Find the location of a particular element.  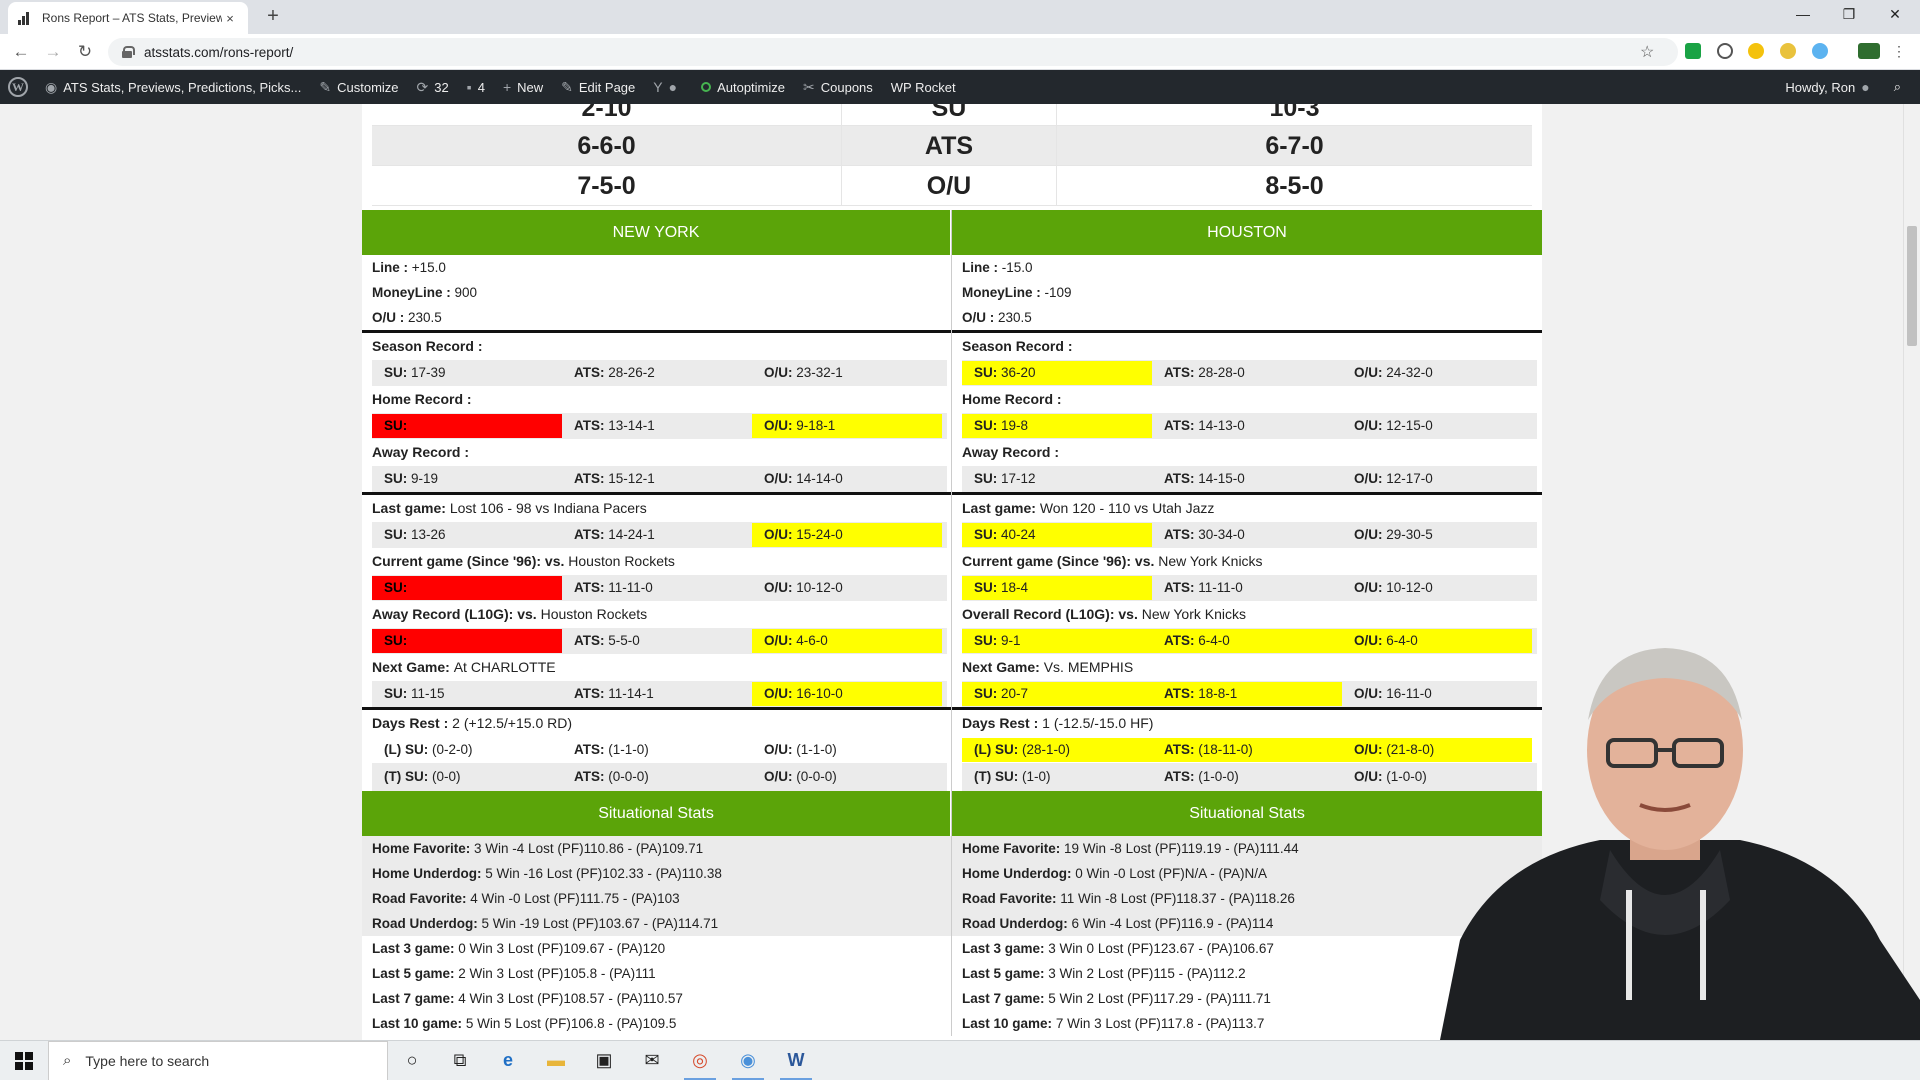

address-bar: atsstats.com/rons-report/ is located at coordinates (893, 52).